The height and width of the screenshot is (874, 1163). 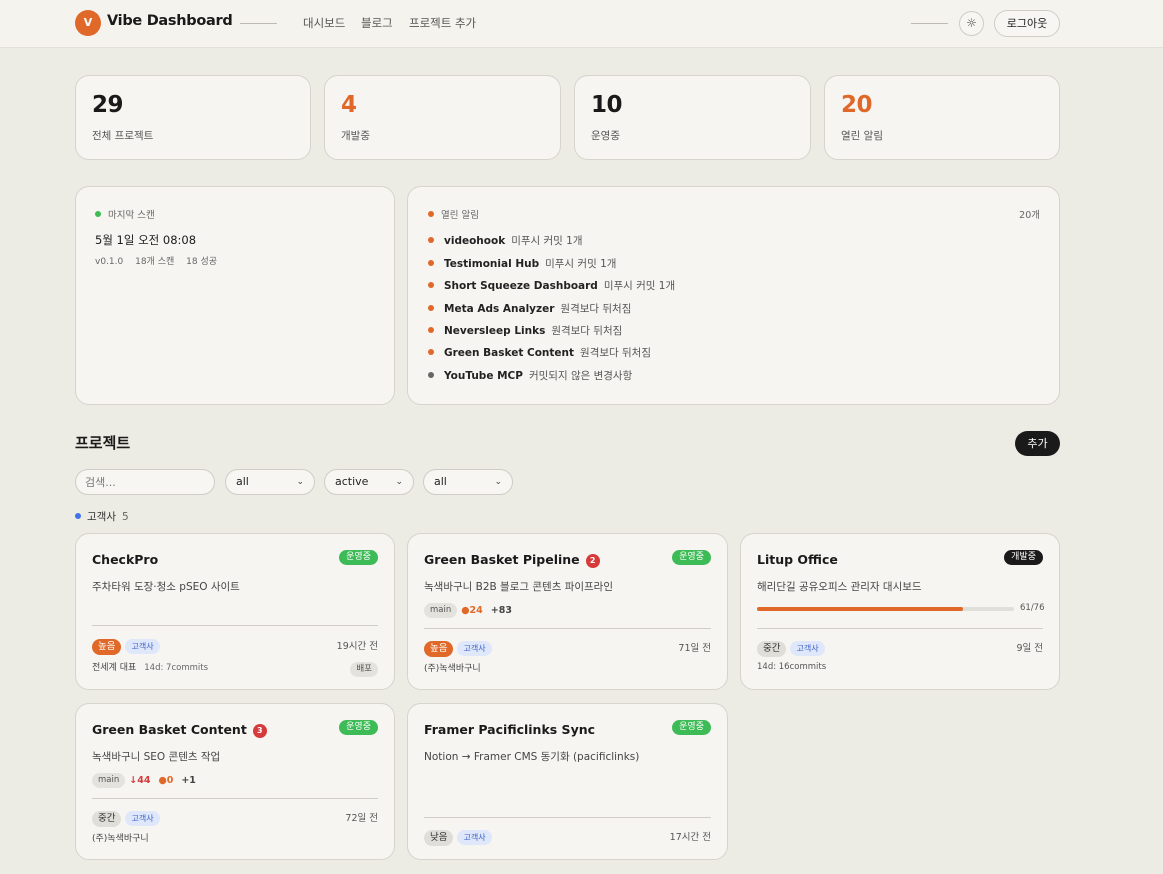 What do you see at coordinates (156, 757) in the screenshot?
I see `project-description: 녹색바구니 SEO 콘텐츠 작업` at bounding box center [156, 757].